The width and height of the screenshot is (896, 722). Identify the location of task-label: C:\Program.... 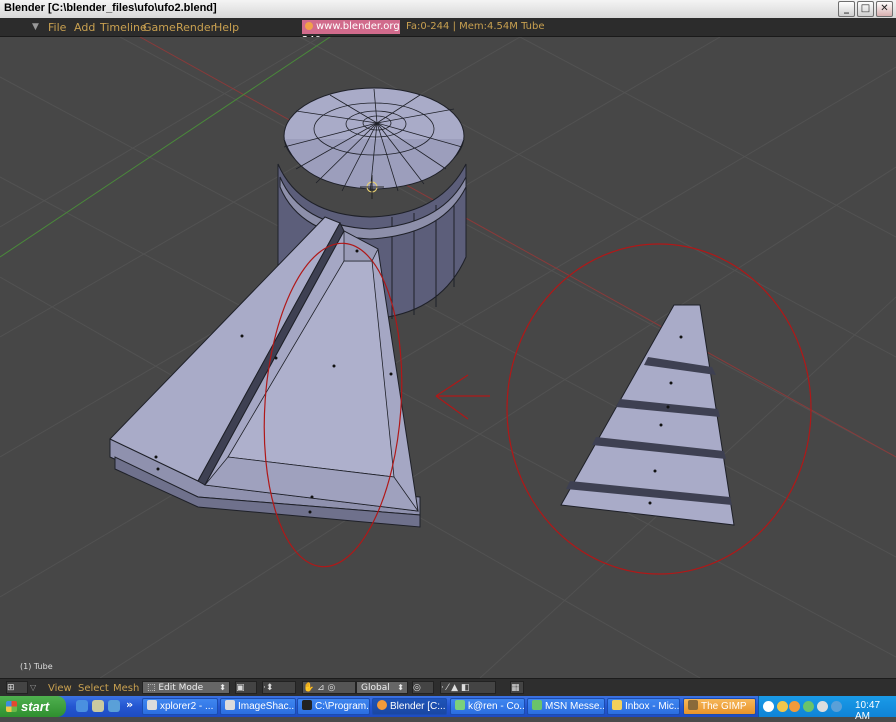
(342, 706).